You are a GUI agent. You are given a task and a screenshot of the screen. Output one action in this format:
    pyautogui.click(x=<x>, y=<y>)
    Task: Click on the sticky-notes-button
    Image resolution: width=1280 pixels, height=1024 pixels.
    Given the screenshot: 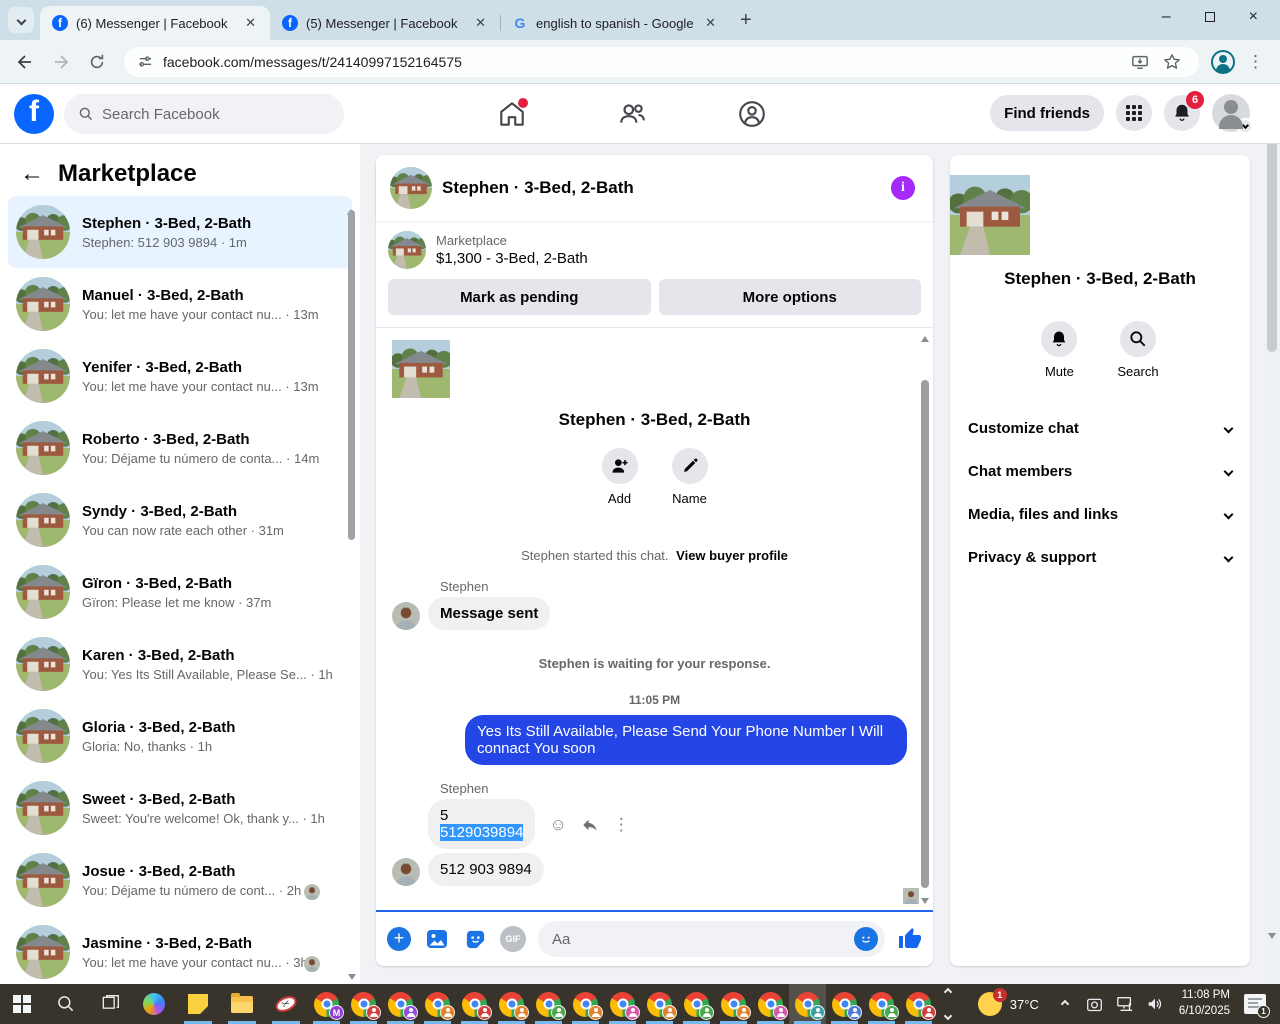 What is the action you would take?
    pyautogui.click(x=198, y=1004)
    